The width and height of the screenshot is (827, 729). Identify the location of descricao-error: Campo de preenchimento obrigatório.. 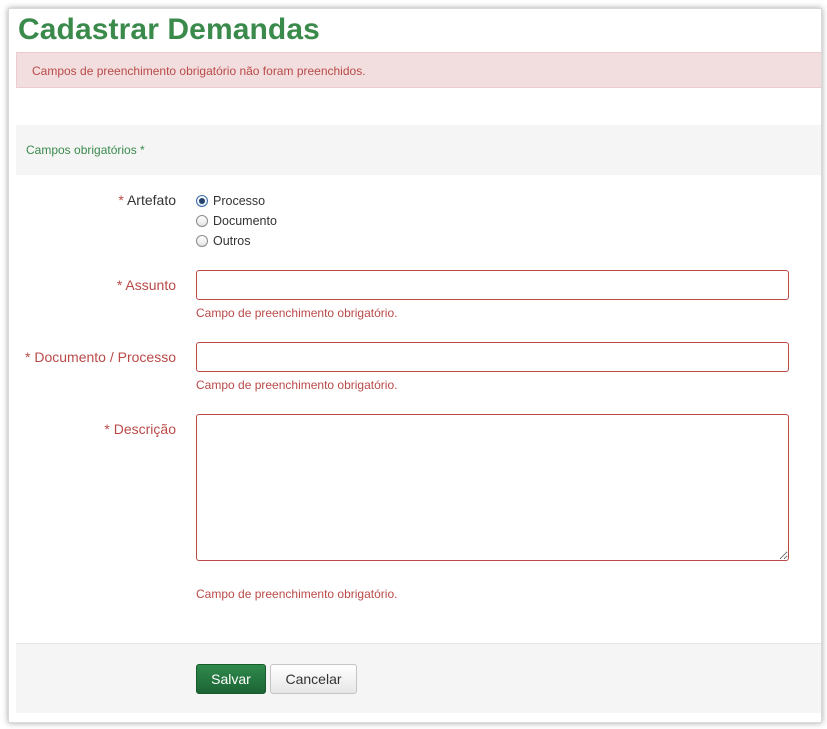
(297, 594).